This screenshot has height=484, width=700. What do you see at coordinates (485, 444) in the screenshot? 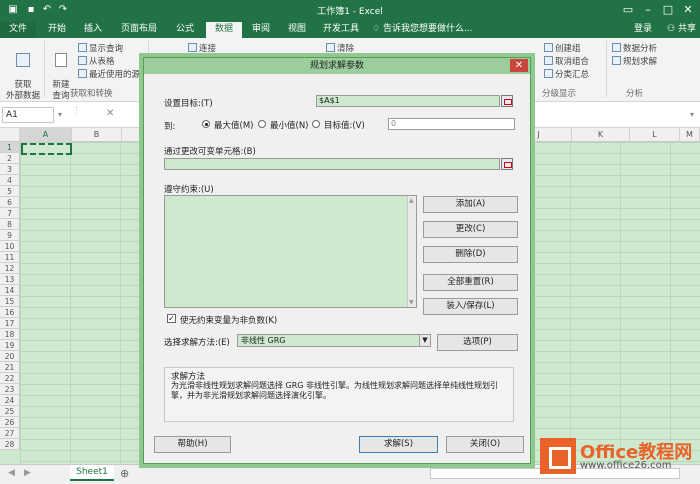
I see `close-button: 关闭(O)` at bounding box center [485, 444].